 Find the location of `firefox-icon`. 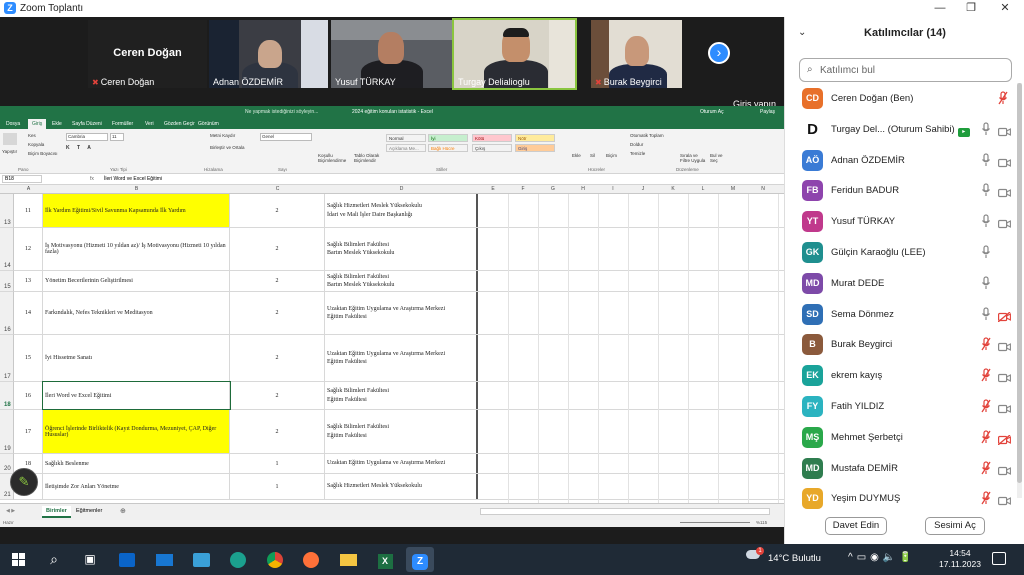

firefox-icon is located at coordinates (311, 559).